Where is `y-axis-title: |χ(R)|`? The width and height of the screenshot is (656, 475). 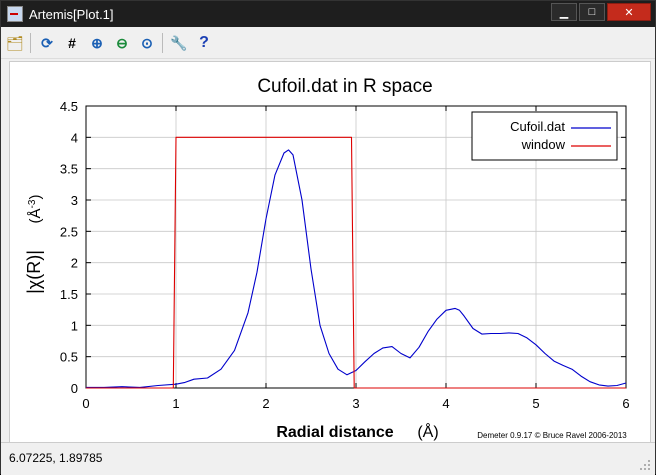 y-axis-title: |χ(R)| is located at coordinates (34, 272).